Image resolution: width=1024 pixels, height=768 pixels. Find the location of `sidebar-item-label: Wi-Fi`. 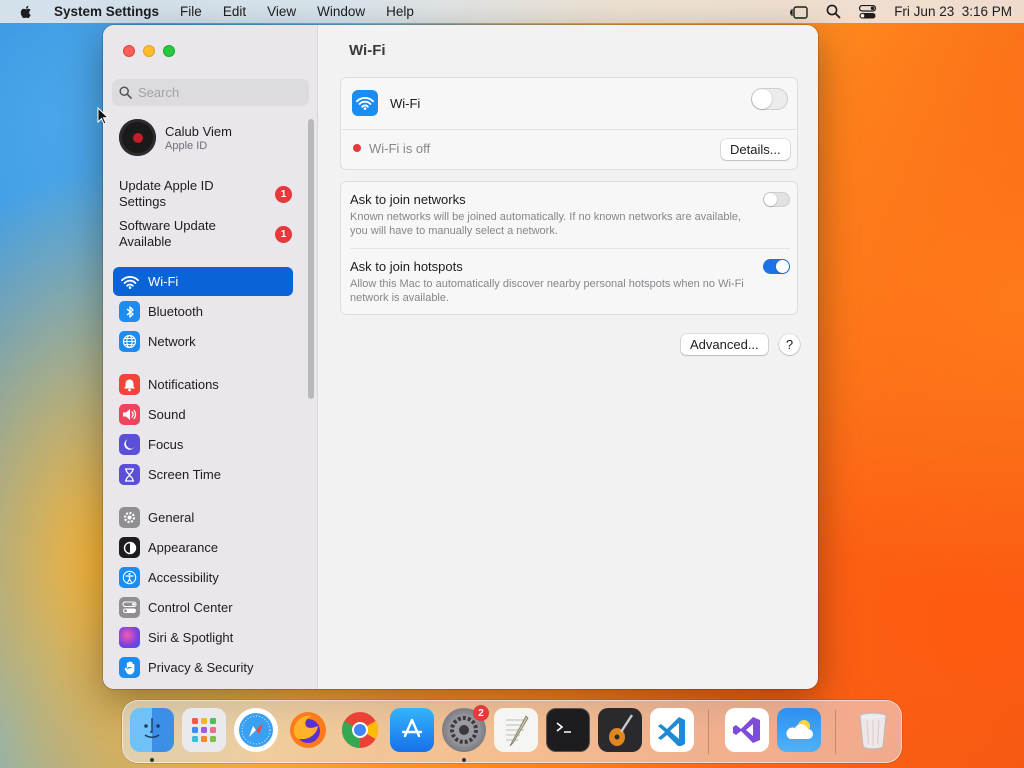

sidebar-item-label: Wi-Fi is located at coordinates (163, 281).